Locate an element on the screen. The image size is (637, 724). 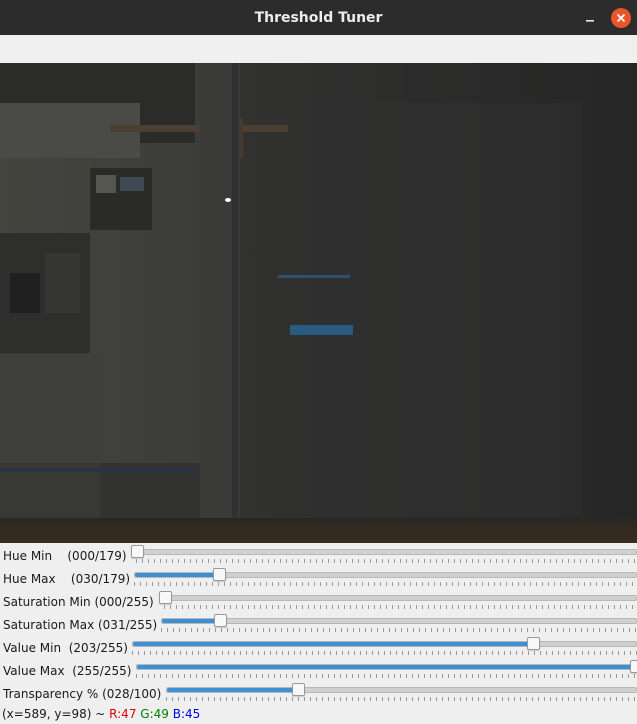
slider-hue-min: Hue Min (000/179) is located at coordinates (318, 555).